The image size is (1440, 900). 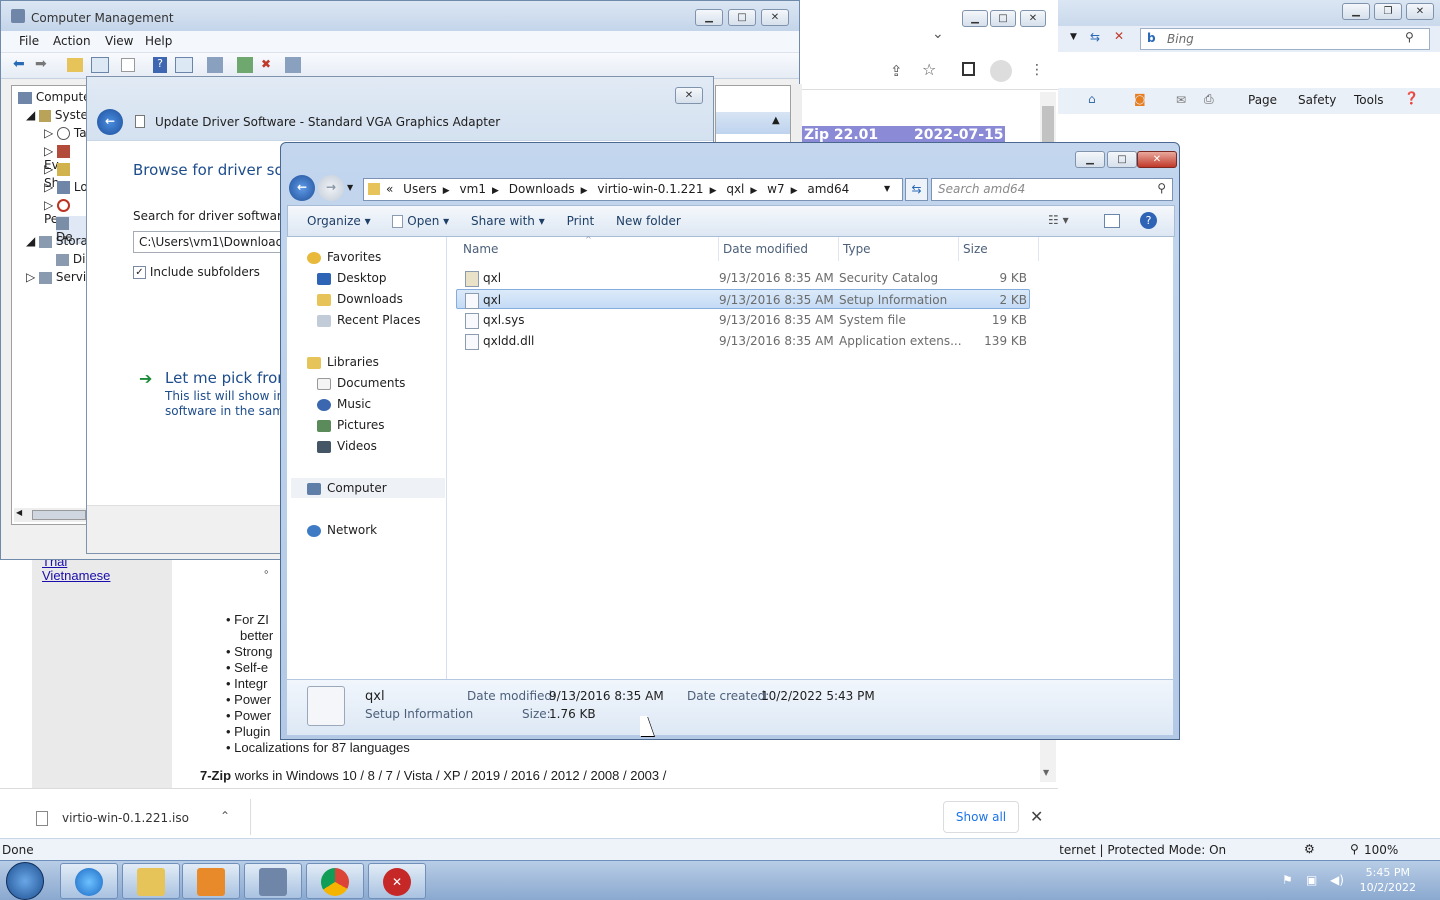 I want to click on taskbar-computer-management, so click(x=273, y=881).